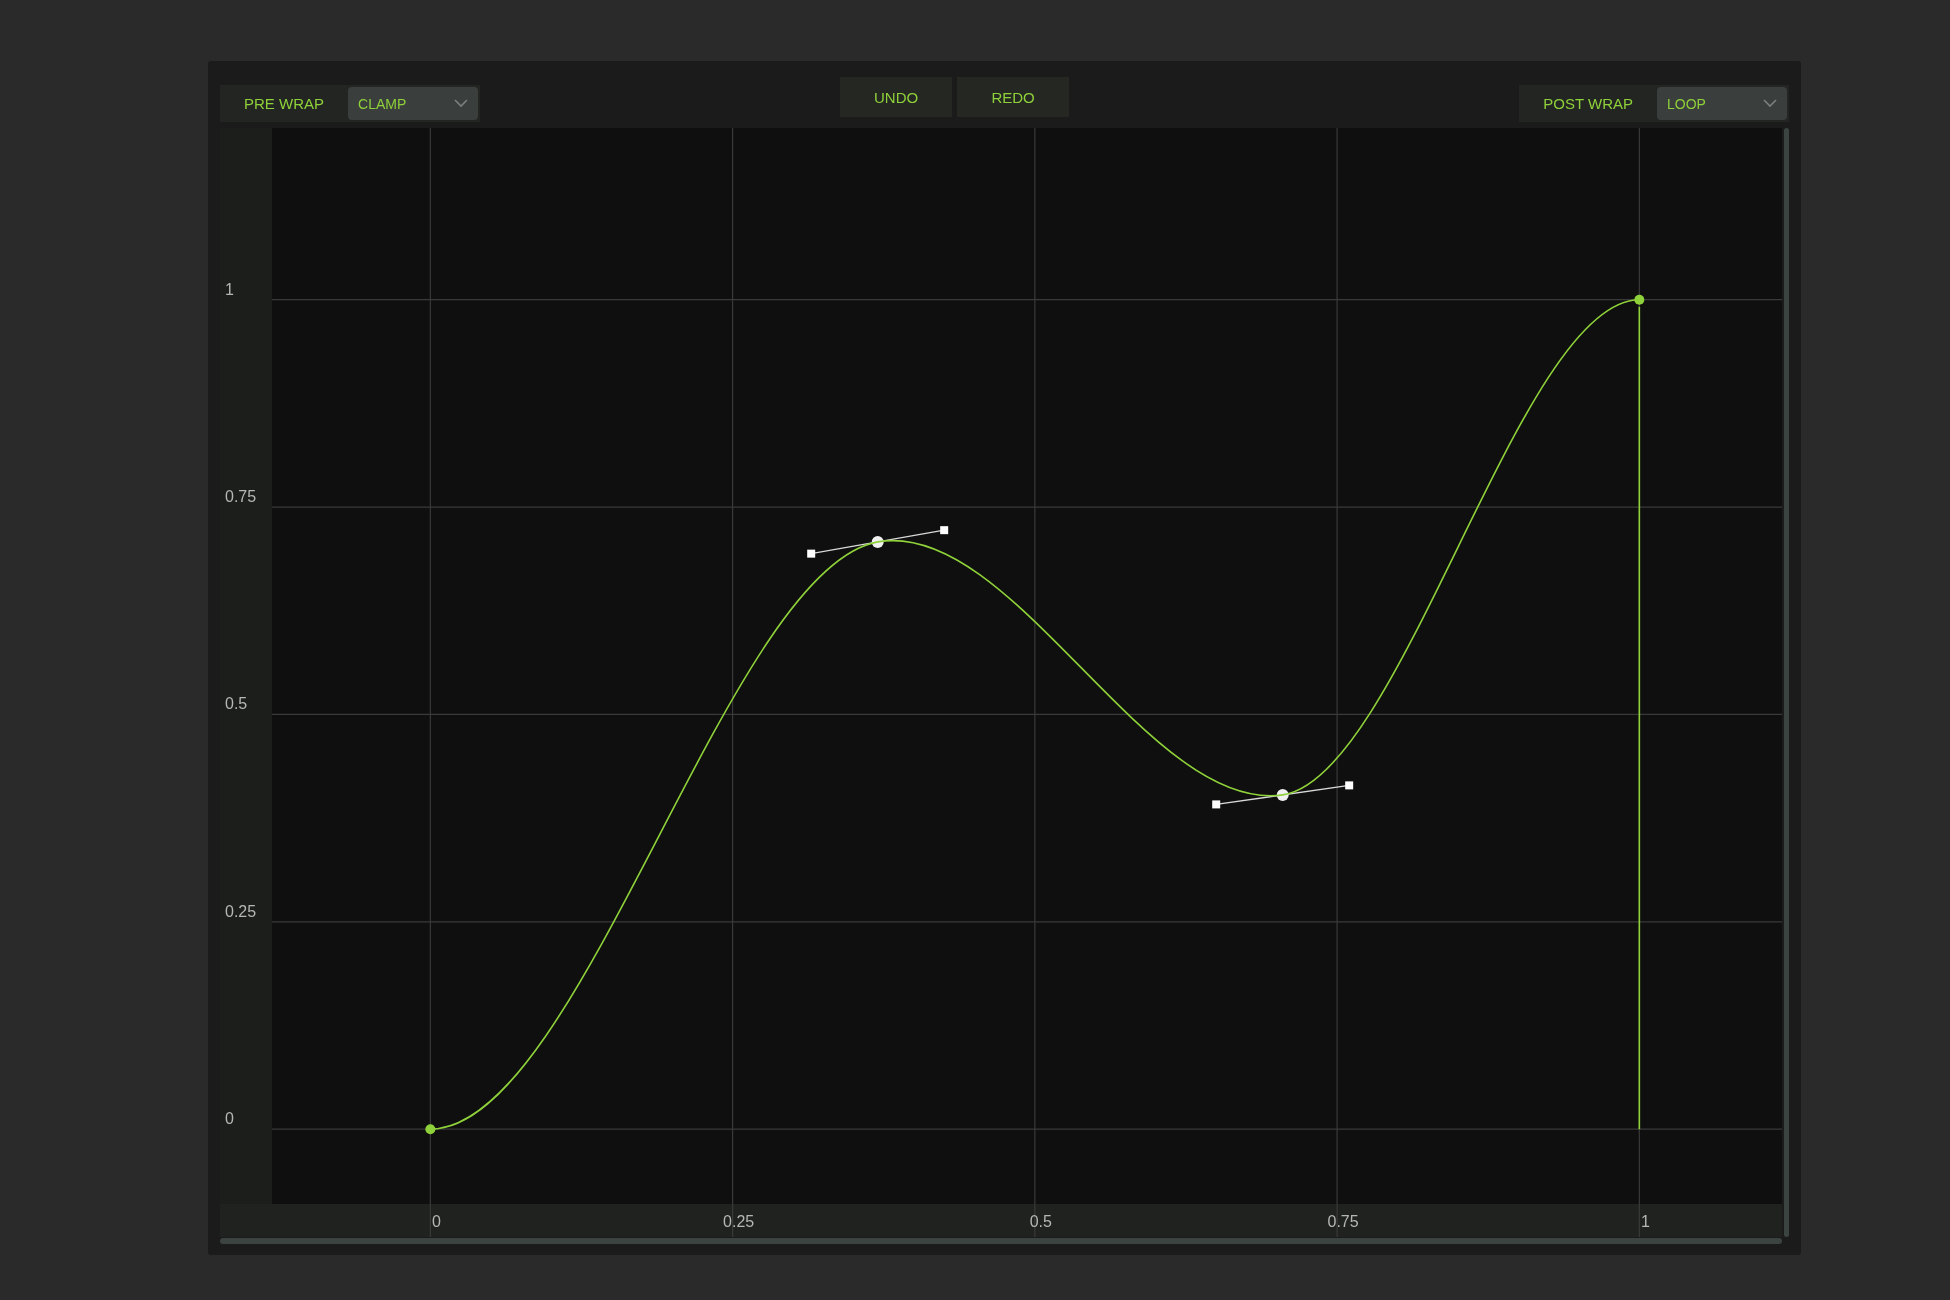  I want to click on horizontal-scrollbar, so click(1001, 1241).